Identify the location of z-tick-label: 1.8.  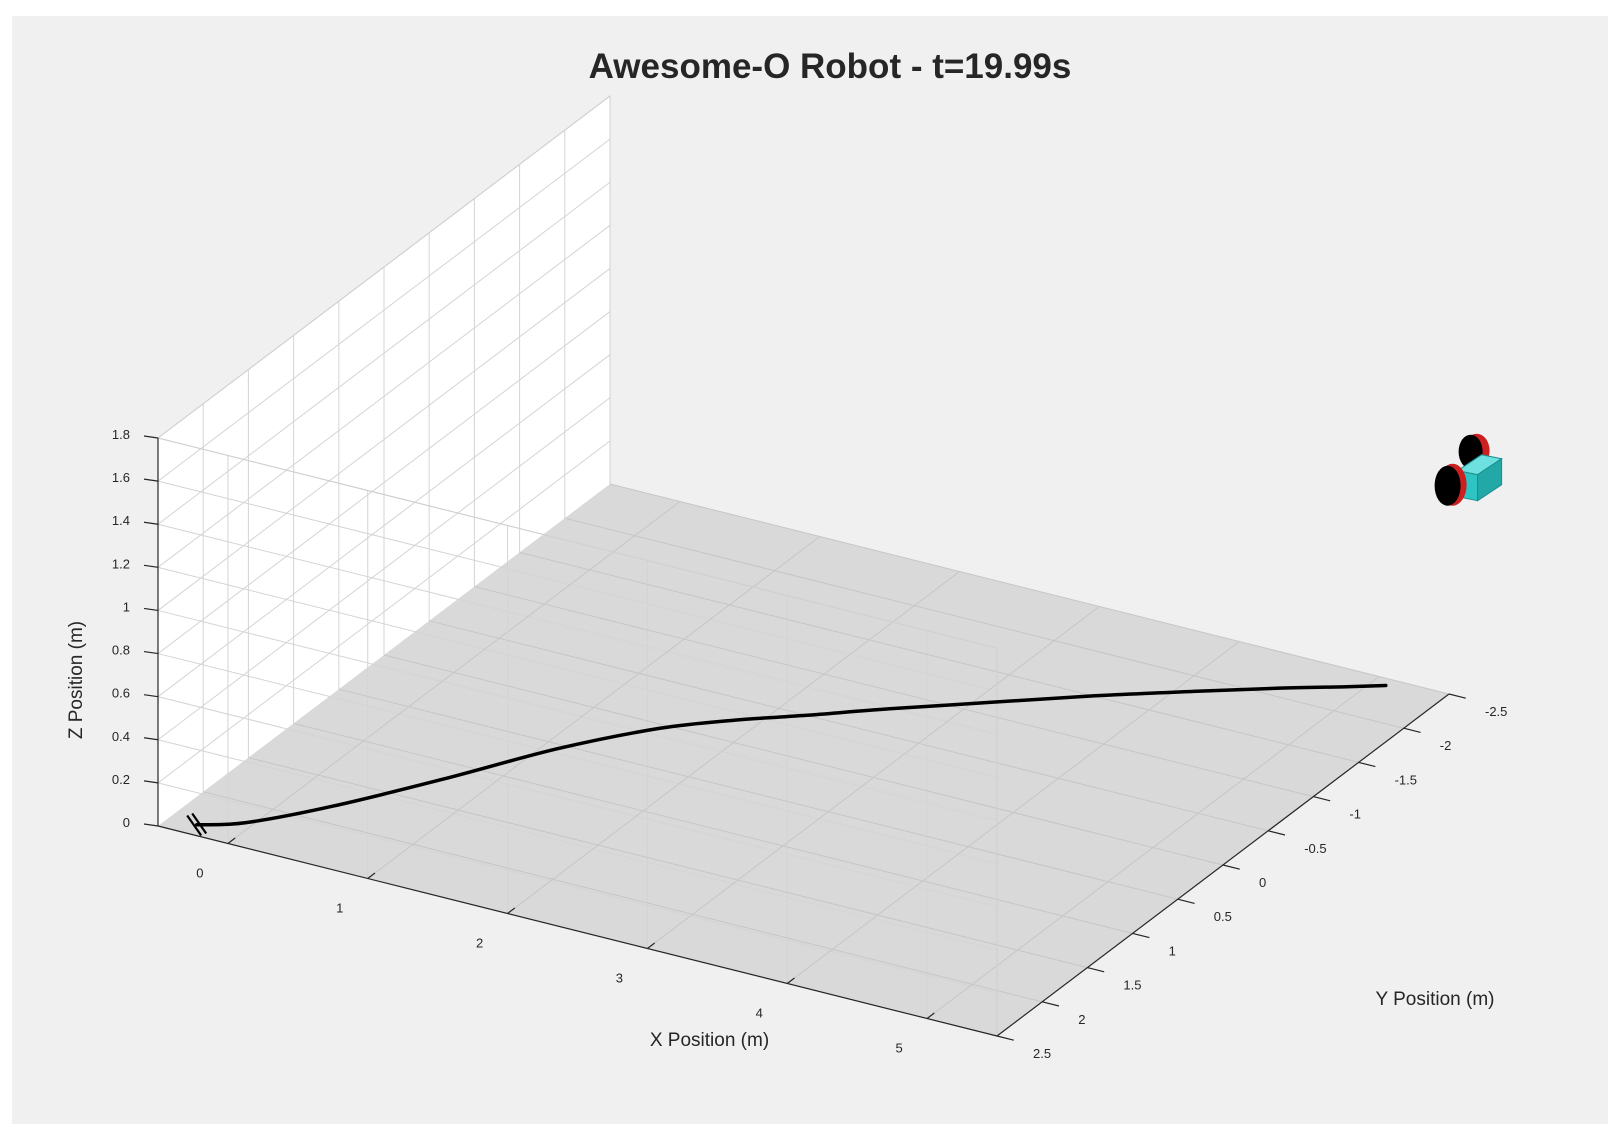
(121, 434).